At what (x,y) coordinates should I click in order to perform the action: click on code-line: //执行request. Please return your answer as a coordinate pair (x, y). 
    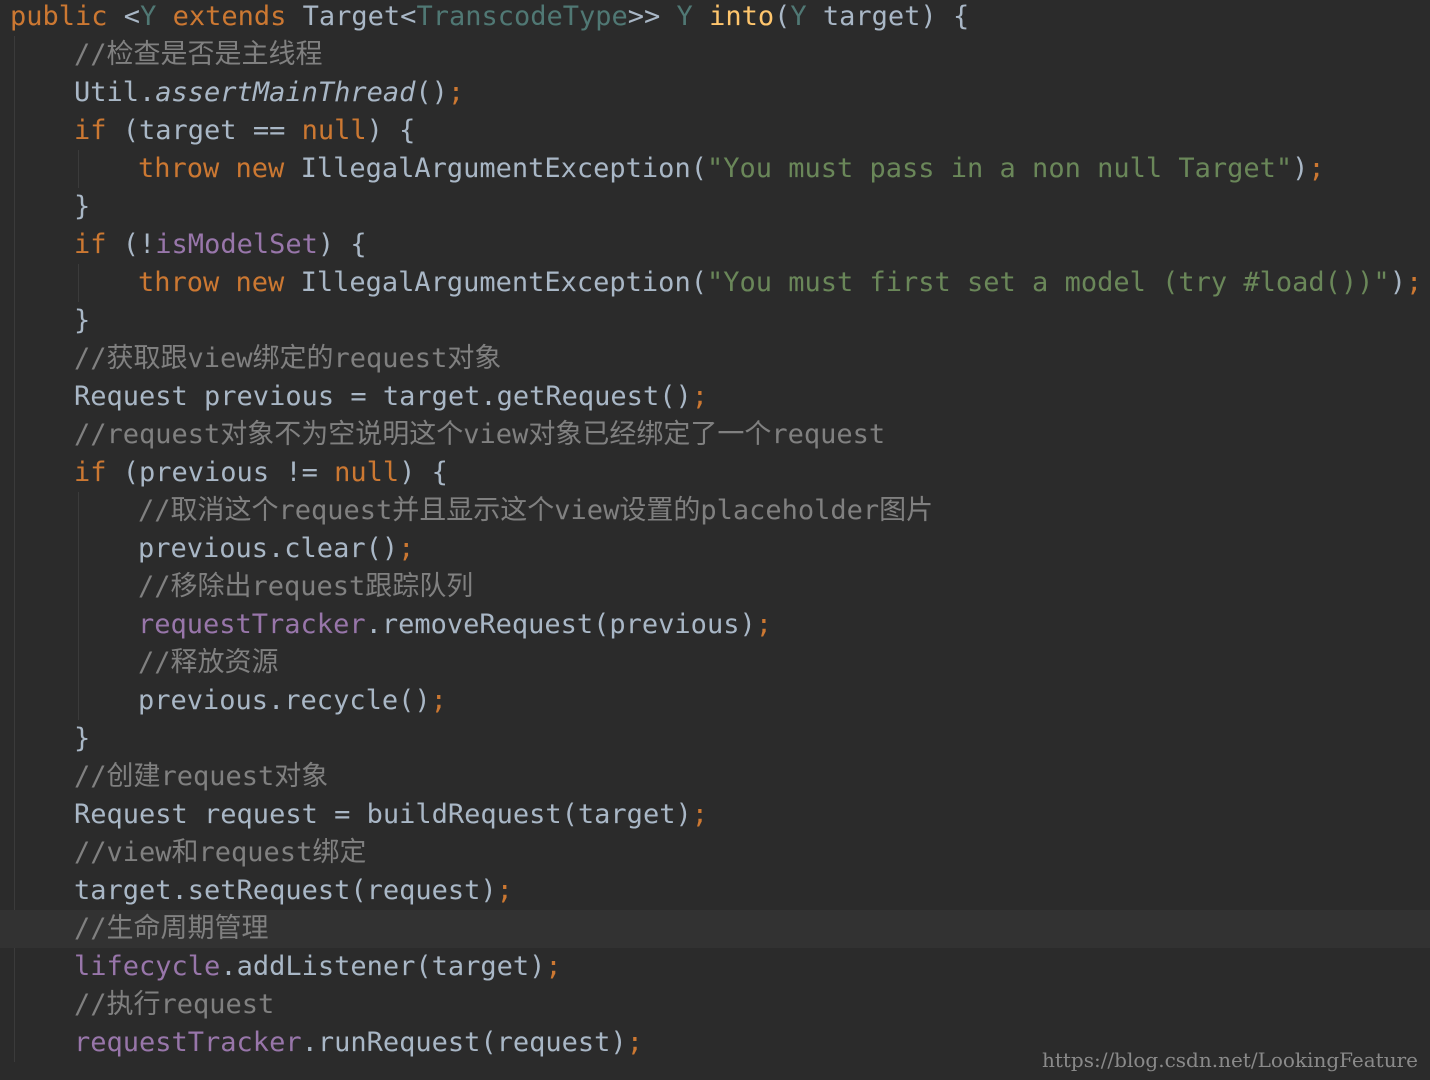
    Looking at the image, I should click on (715, 1005).